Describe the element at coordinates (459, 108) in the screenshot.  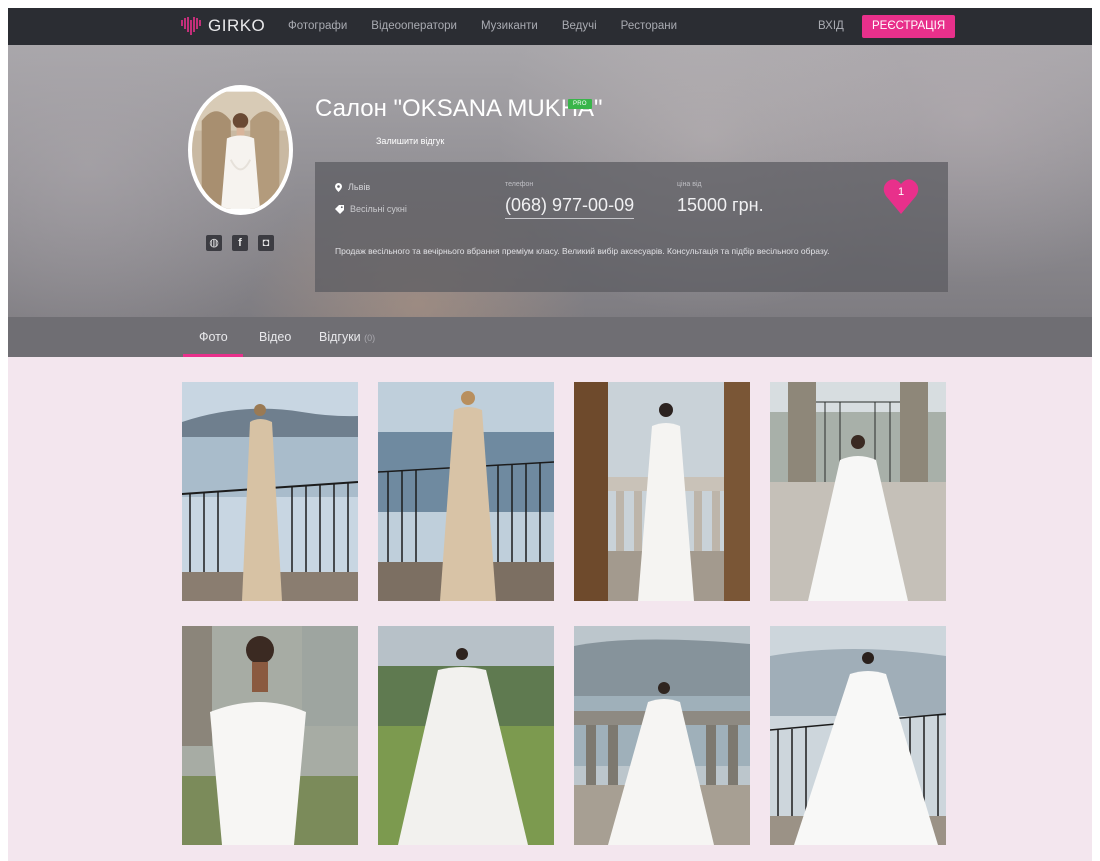
I see `salon-title: Салон "OKSANA MUKHA"` at that location.